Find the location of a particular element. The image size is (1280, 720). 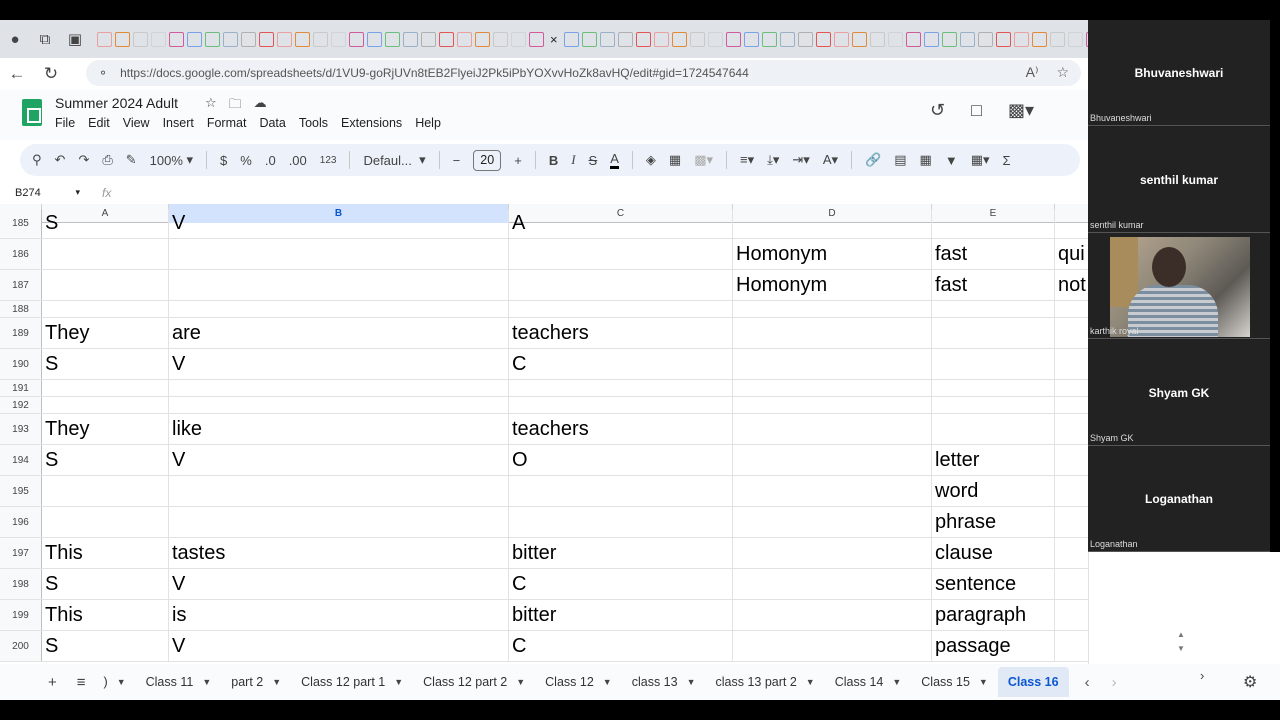

italic-button: I is located at coordinates (573, 160).